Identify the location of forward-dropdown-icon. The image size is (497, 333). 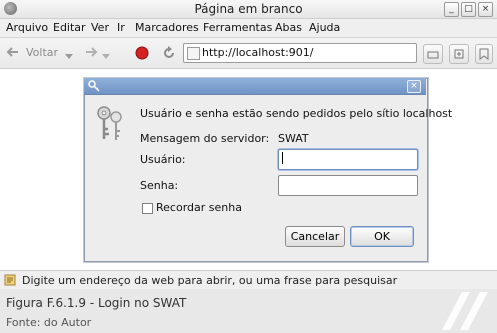
(106, 54).